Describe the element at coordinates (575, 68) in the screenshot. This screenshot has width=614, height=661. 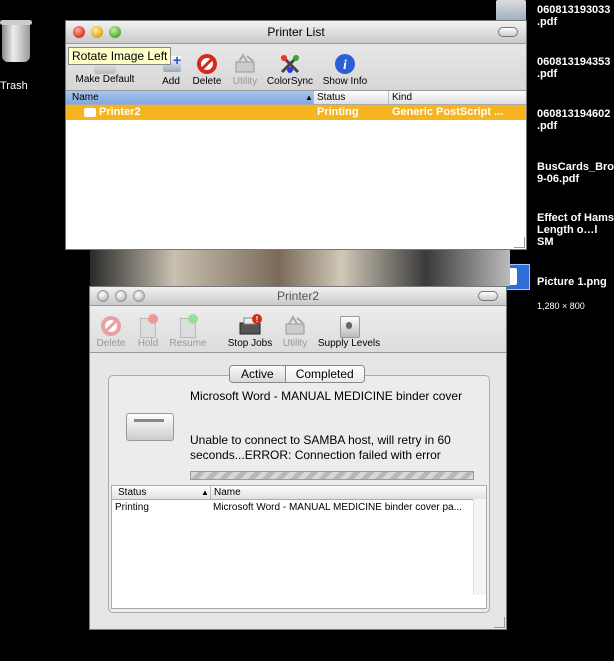
I see `desktop-file-2: 060813194353 .pdf` at that location.